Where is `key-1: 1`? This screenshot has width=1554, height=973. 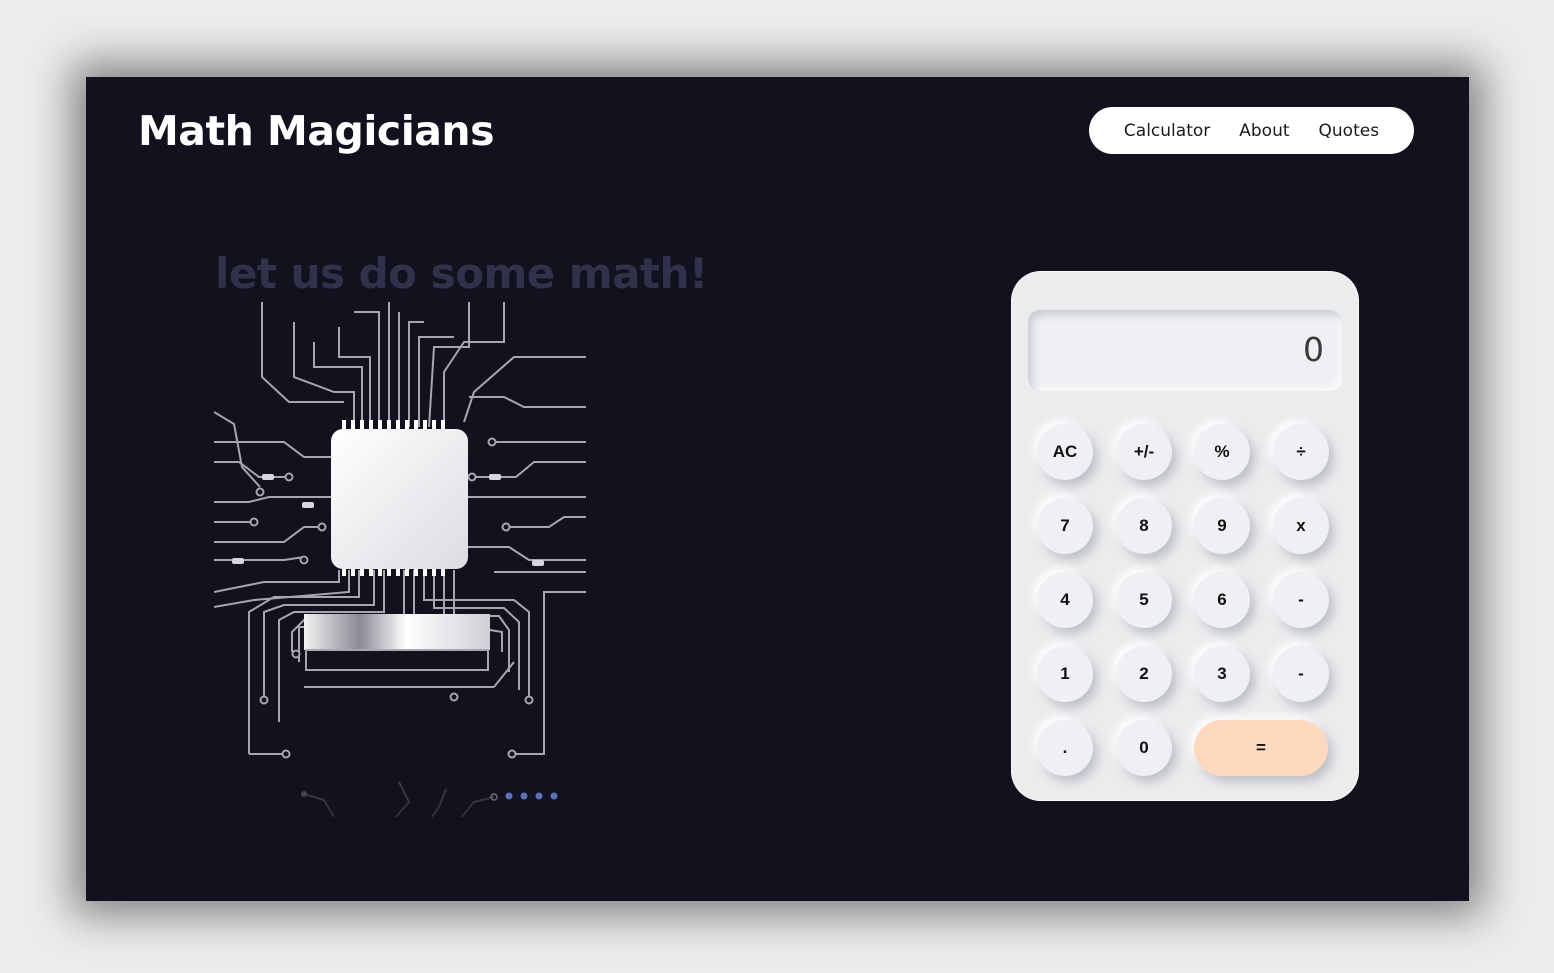
key-1: 1 is located at coordinates (1065, 674).